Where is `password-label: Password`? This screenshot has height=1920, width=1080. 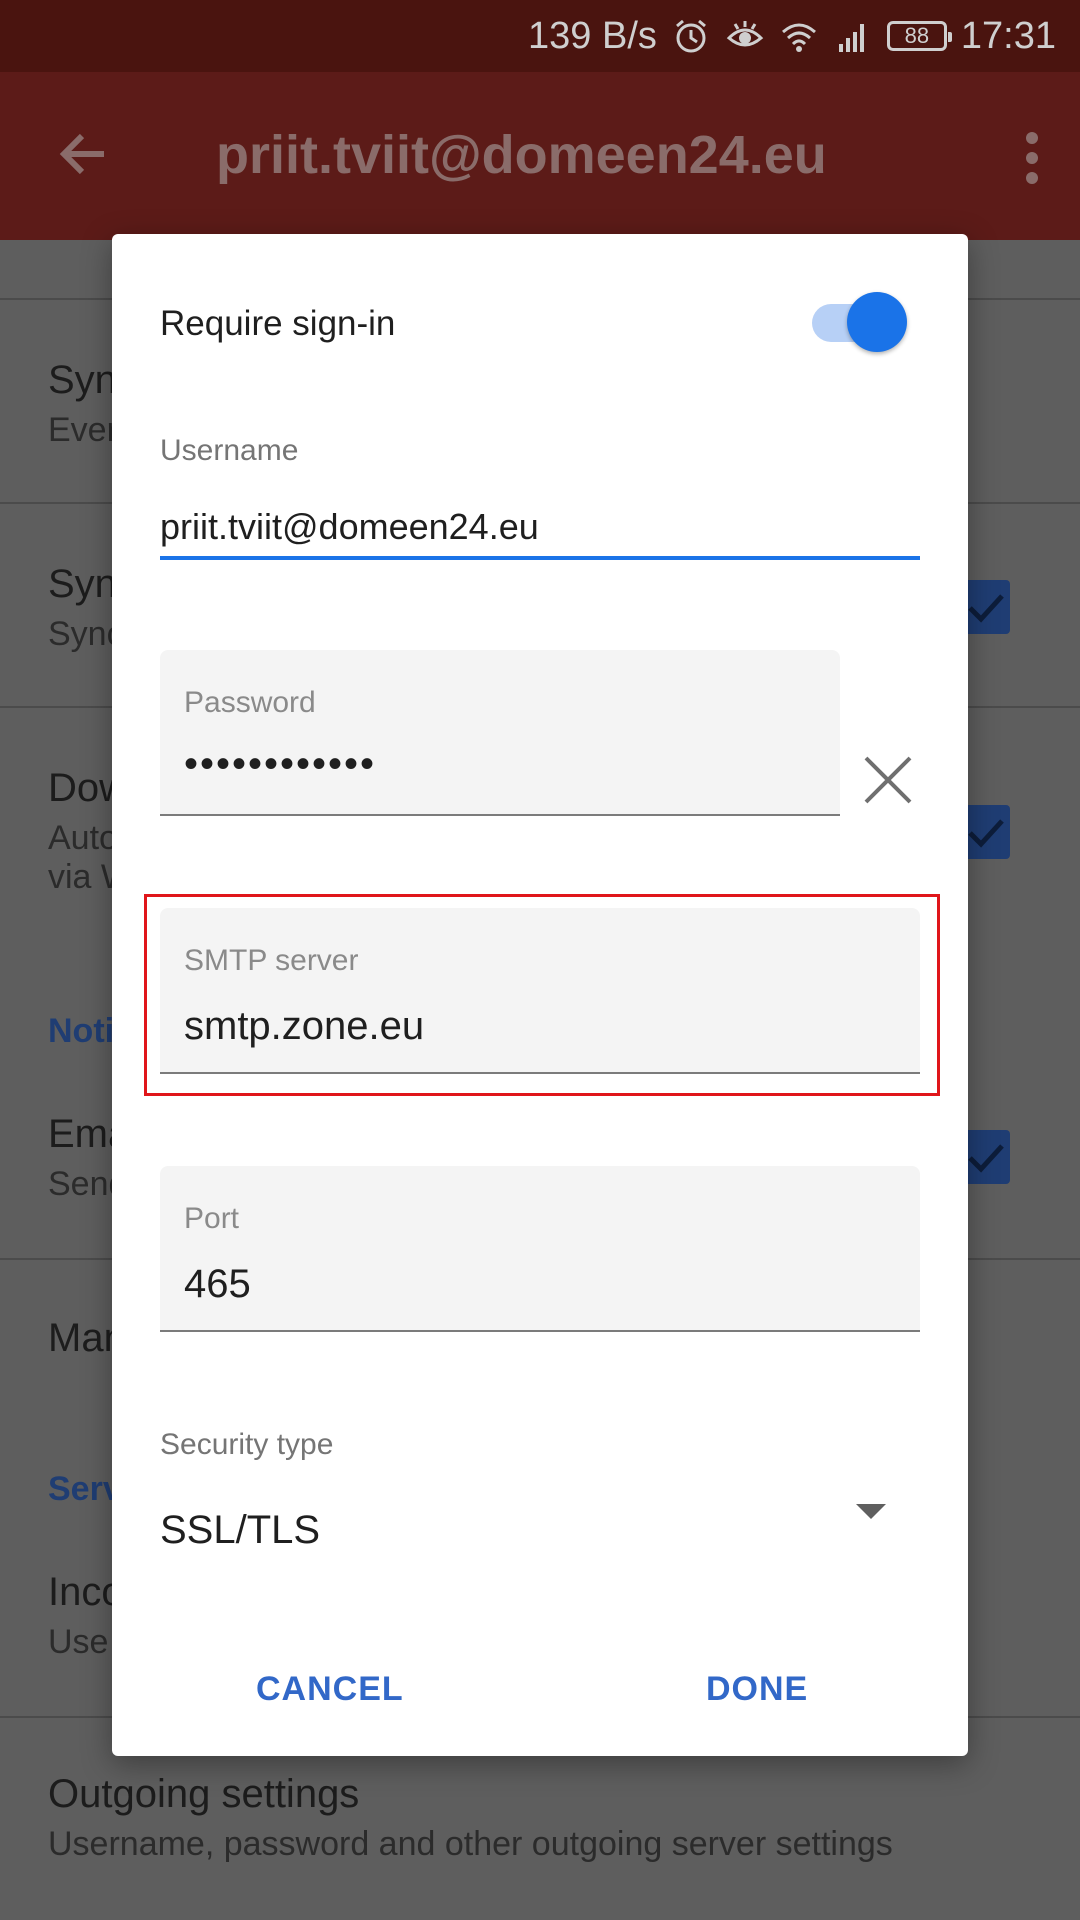 password-label: Password is located at coordinates (250, 702).